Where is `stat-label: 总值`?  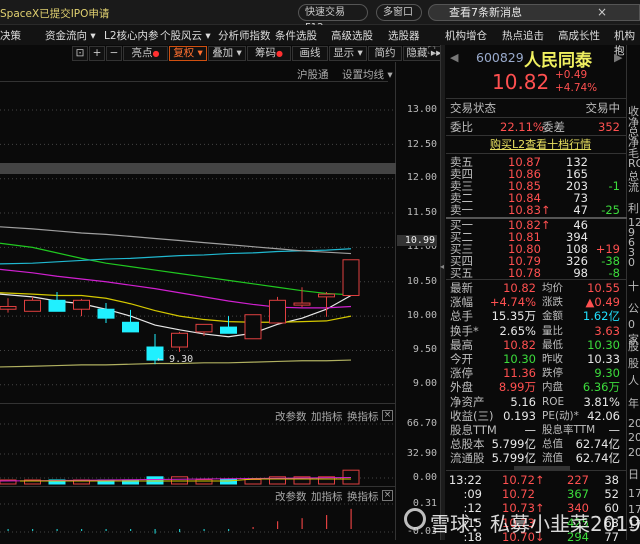
stat-label: 总值 is located at coordinates (552, 444).